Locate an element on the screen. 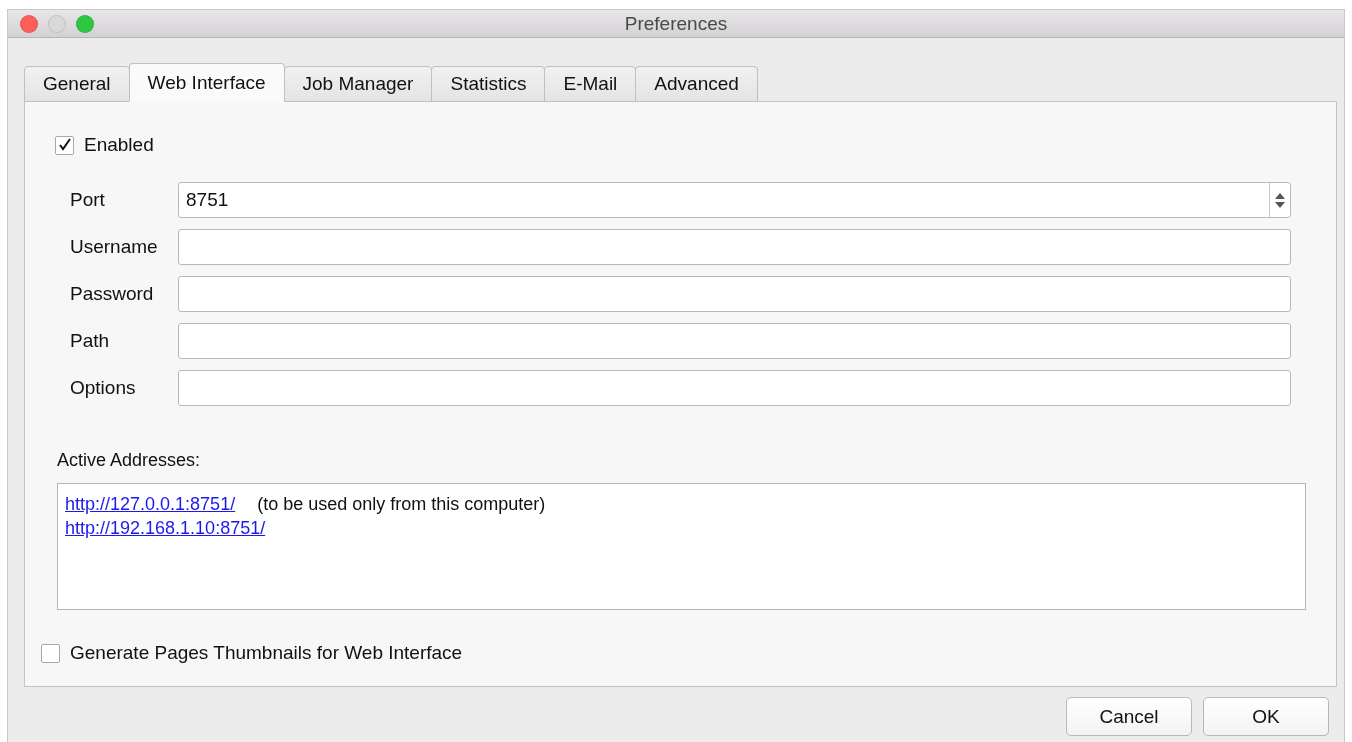 This screenshot has height=742, width=1352. spinner-field: 8751 is located at coordinates (734, 200).